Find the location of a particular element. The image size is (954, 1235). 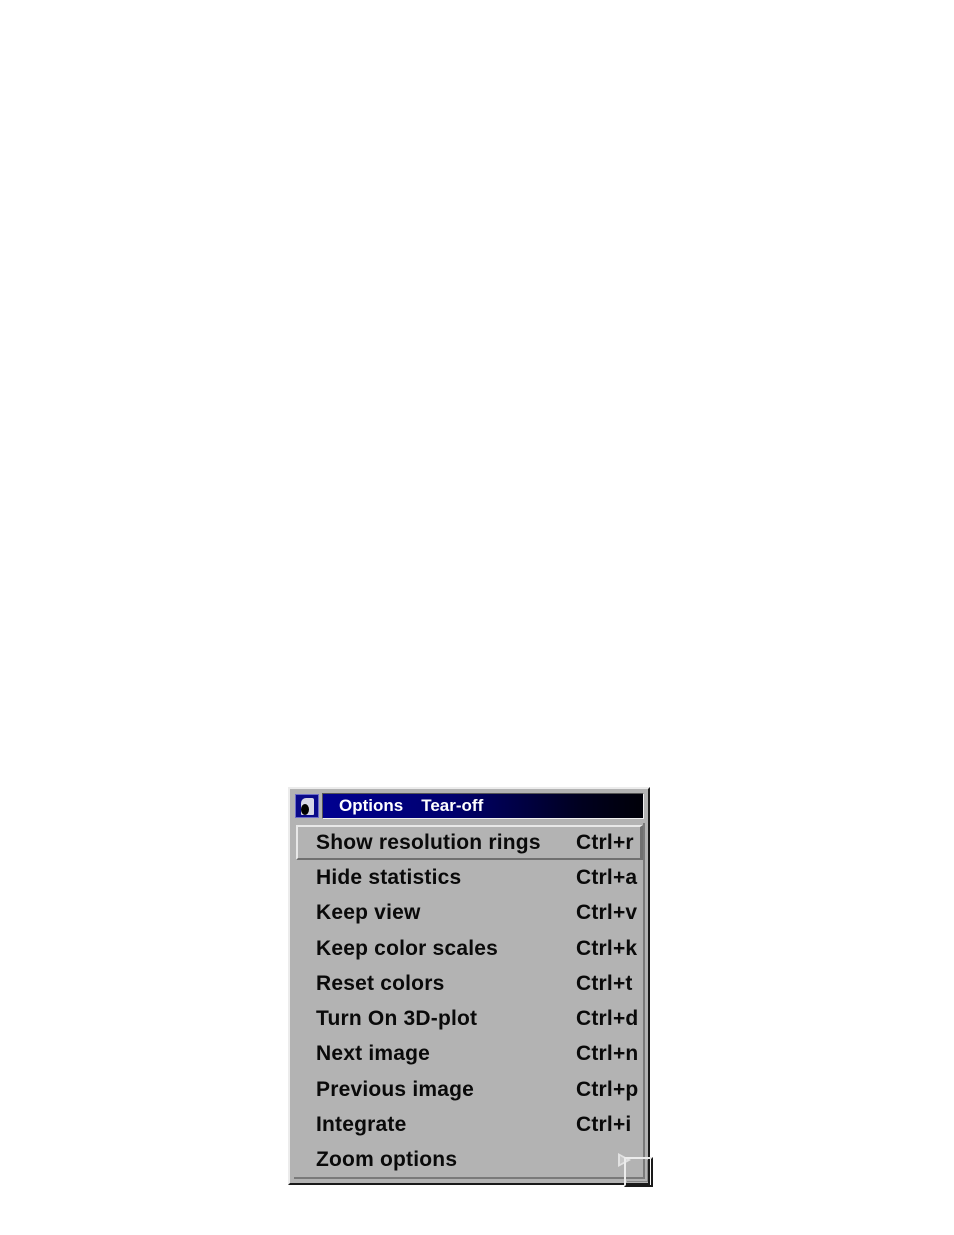

menu-item-shortcut: Ctrl+k is located at coordinates (607, 948).